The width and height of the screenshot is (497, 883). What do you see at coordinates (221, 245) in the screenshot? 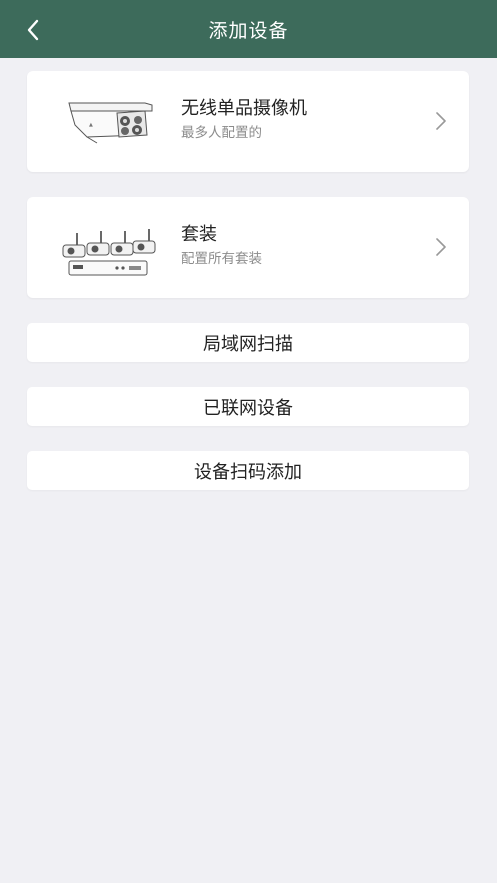
I see `card-text: 套装 配置所有套装` at bounding box center [221, 245].